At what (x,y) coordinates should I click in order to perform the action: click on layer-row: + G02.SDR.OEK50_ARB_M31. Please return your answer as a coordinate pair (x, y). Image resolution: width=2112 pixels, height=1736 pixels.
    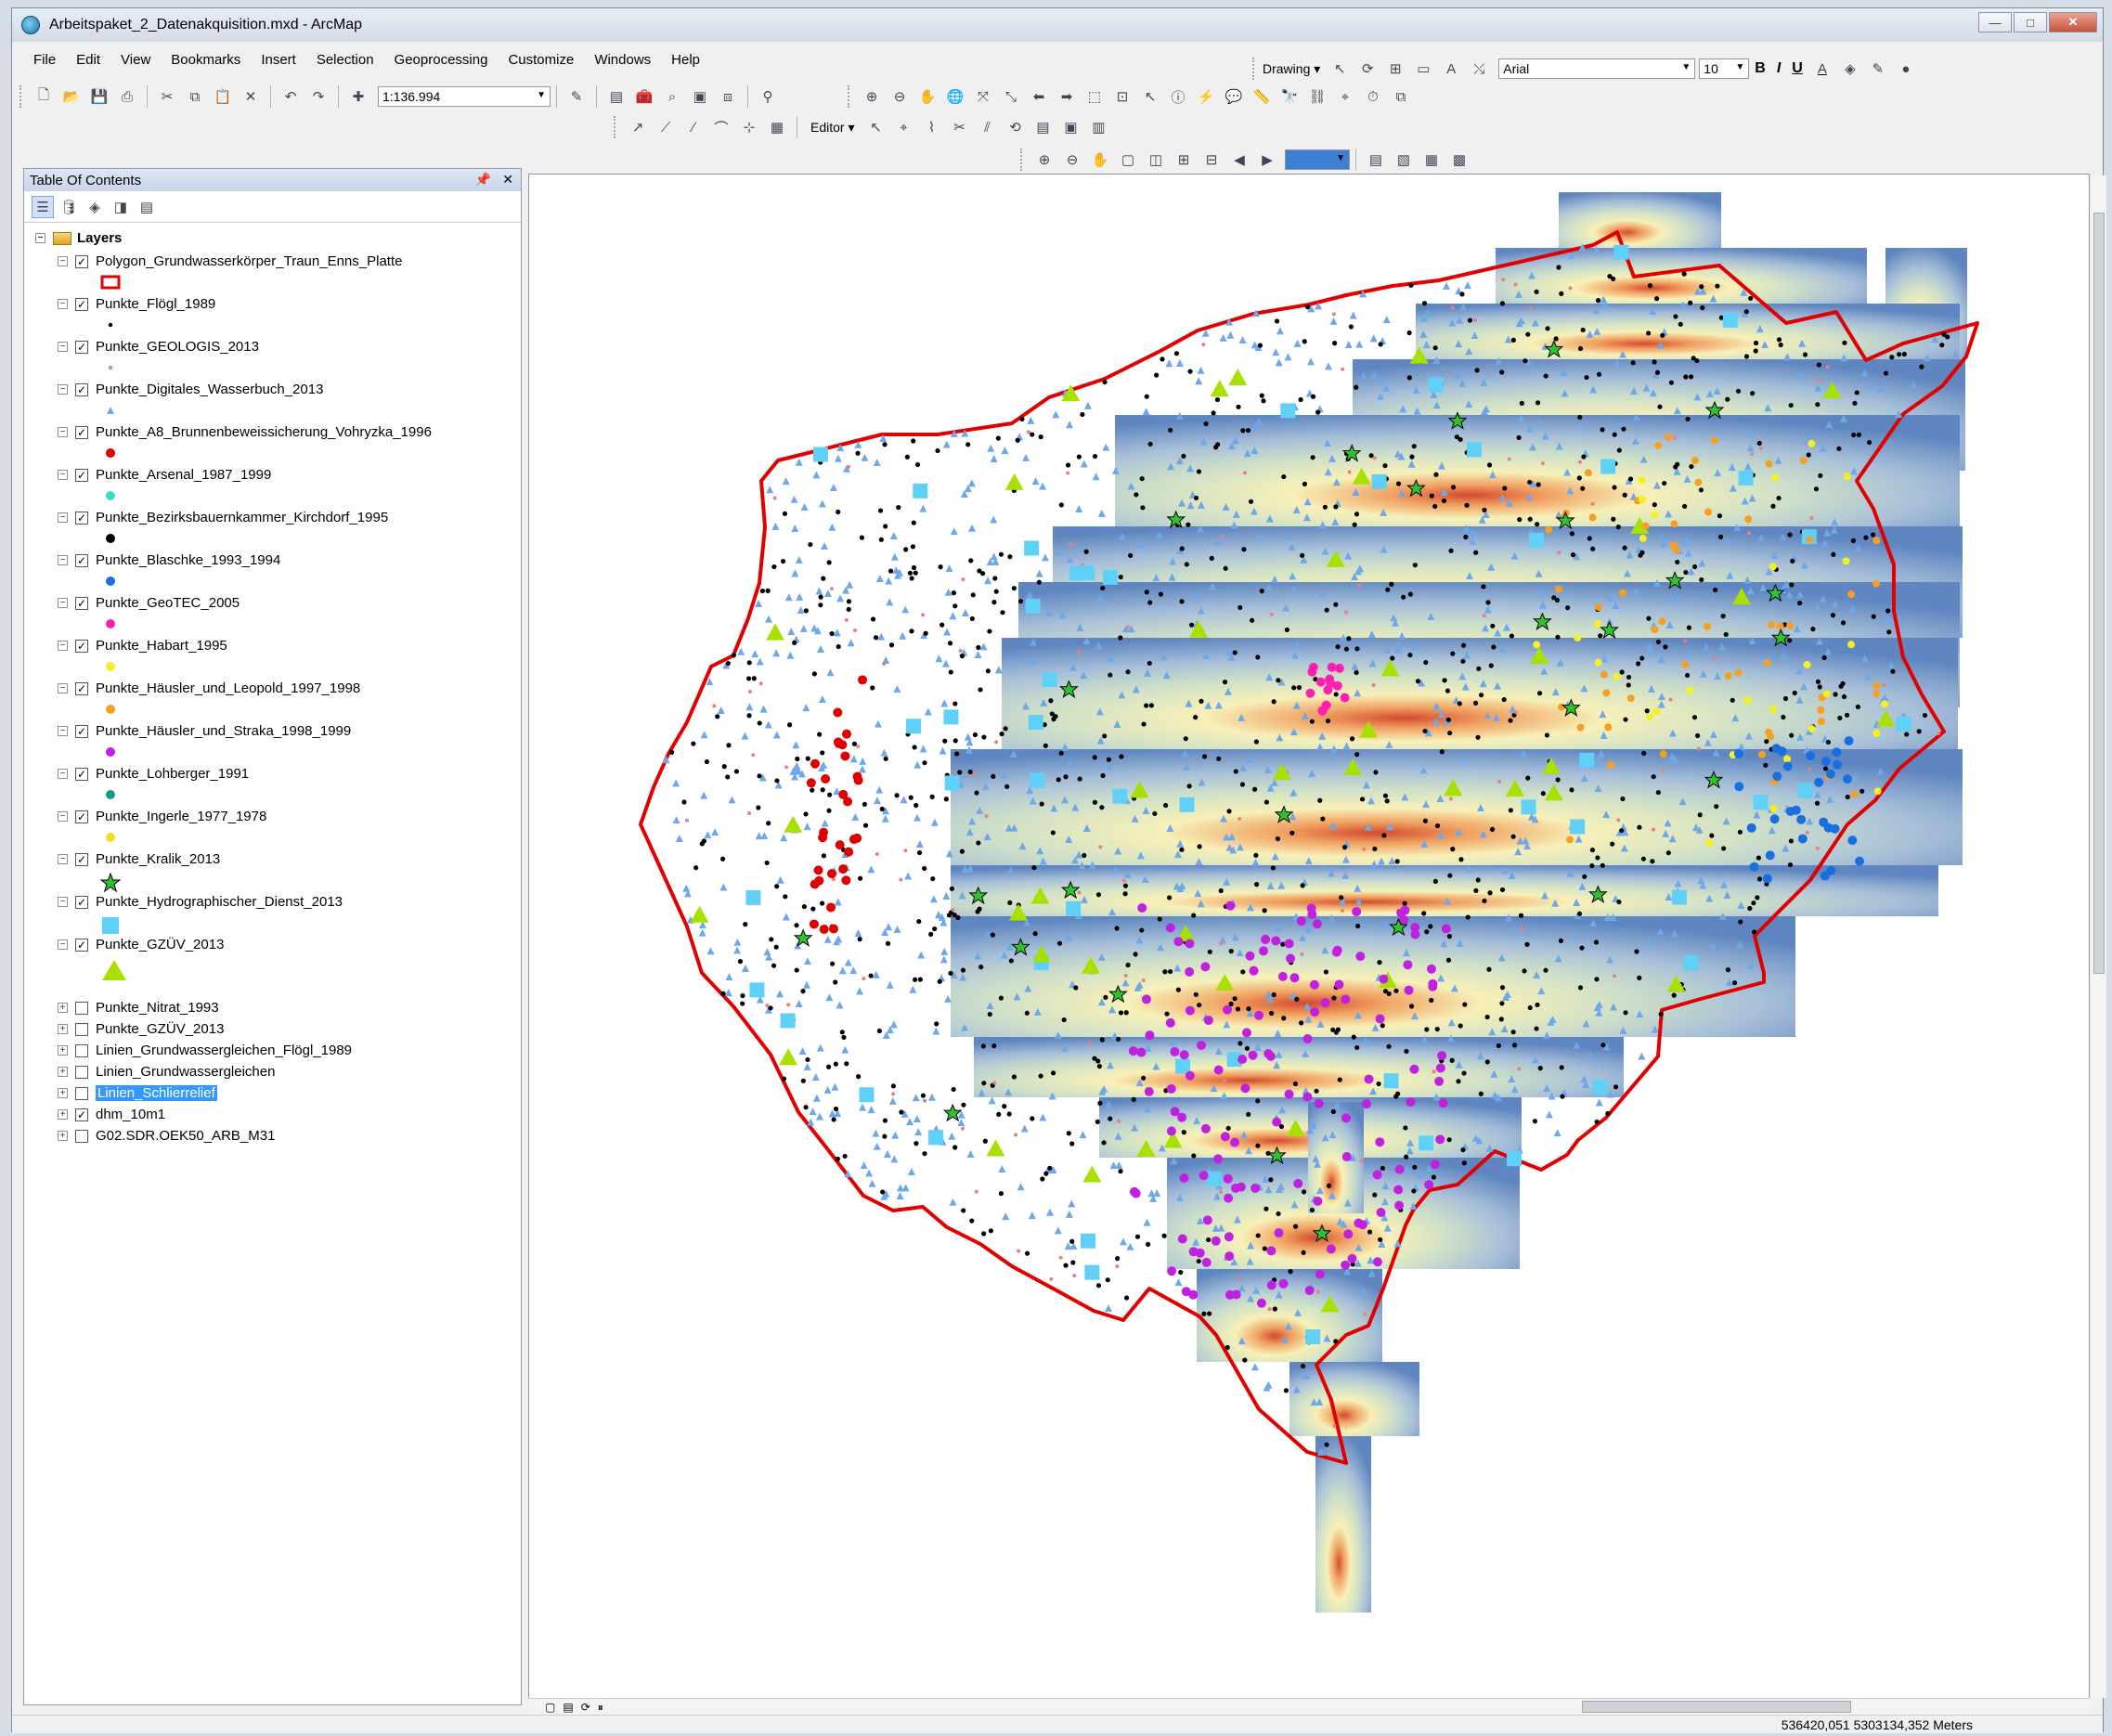
    Looking at the image, I should click on (166, 1136).